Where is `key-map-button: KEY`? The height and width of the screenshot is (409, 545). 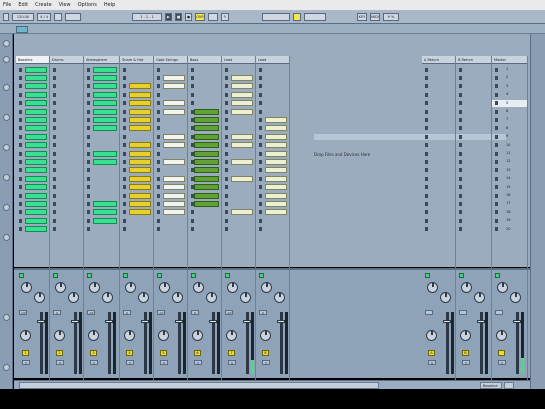
key-map-button: KEY is located at coordinates (362, 16).